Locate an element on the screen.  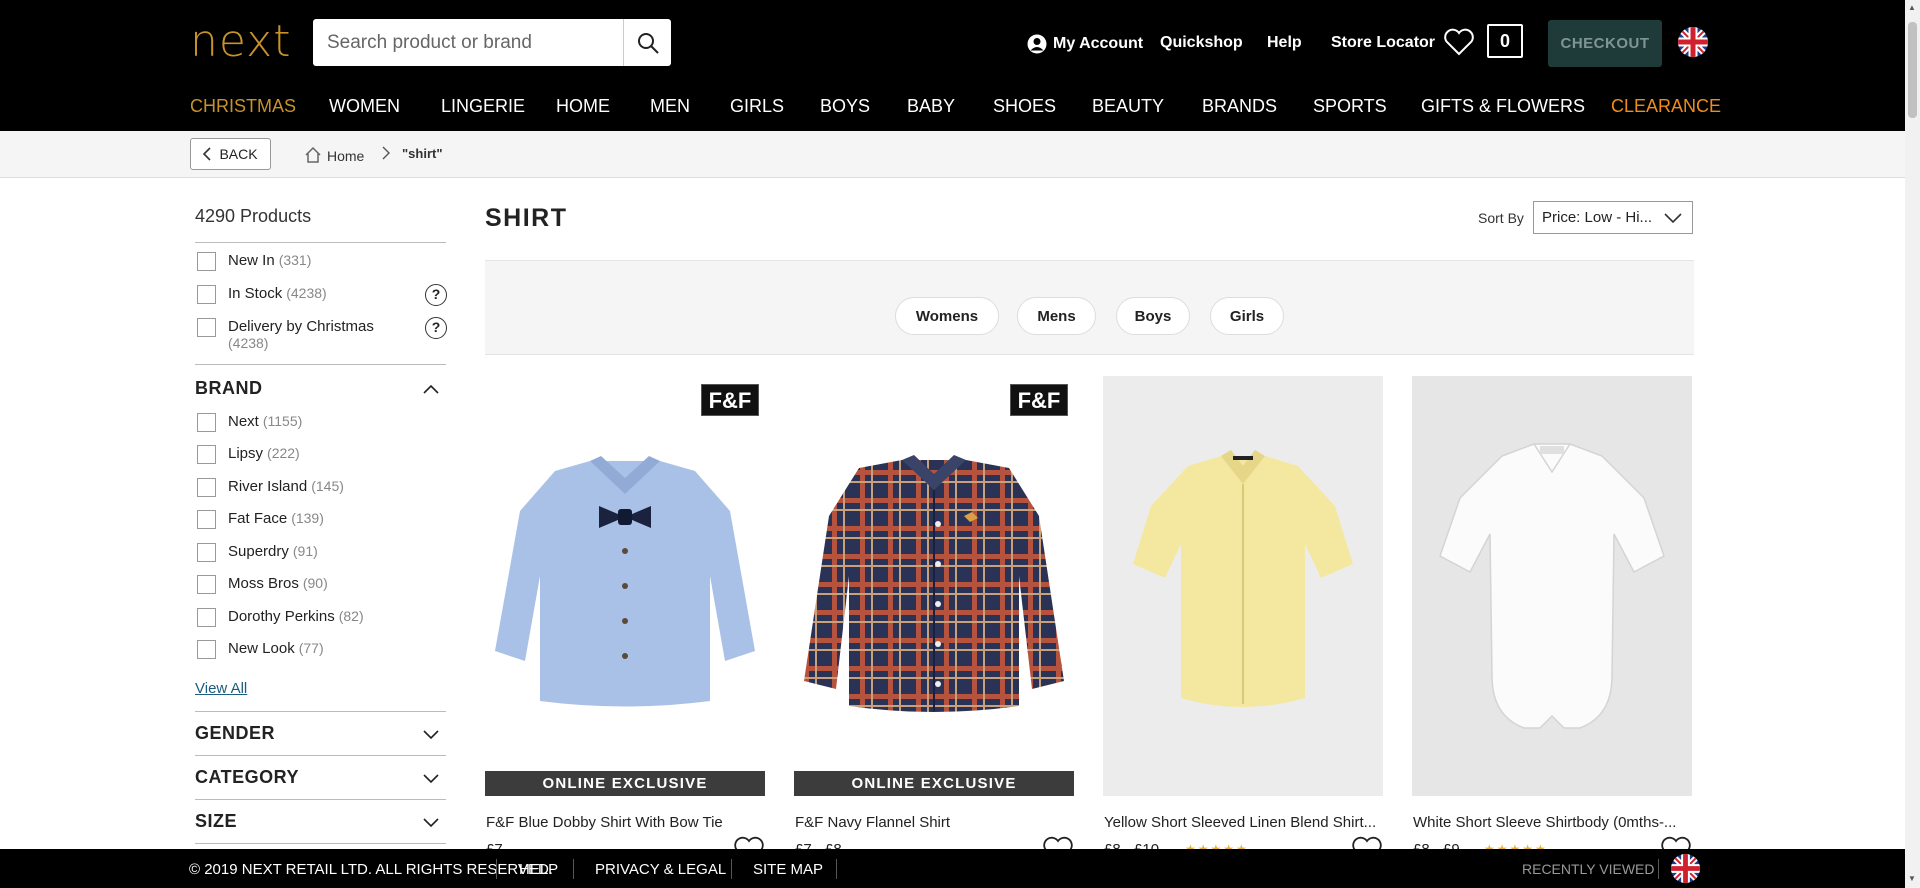
scroll-down-arrow: ▼ is located at coordinates (1912, 878).